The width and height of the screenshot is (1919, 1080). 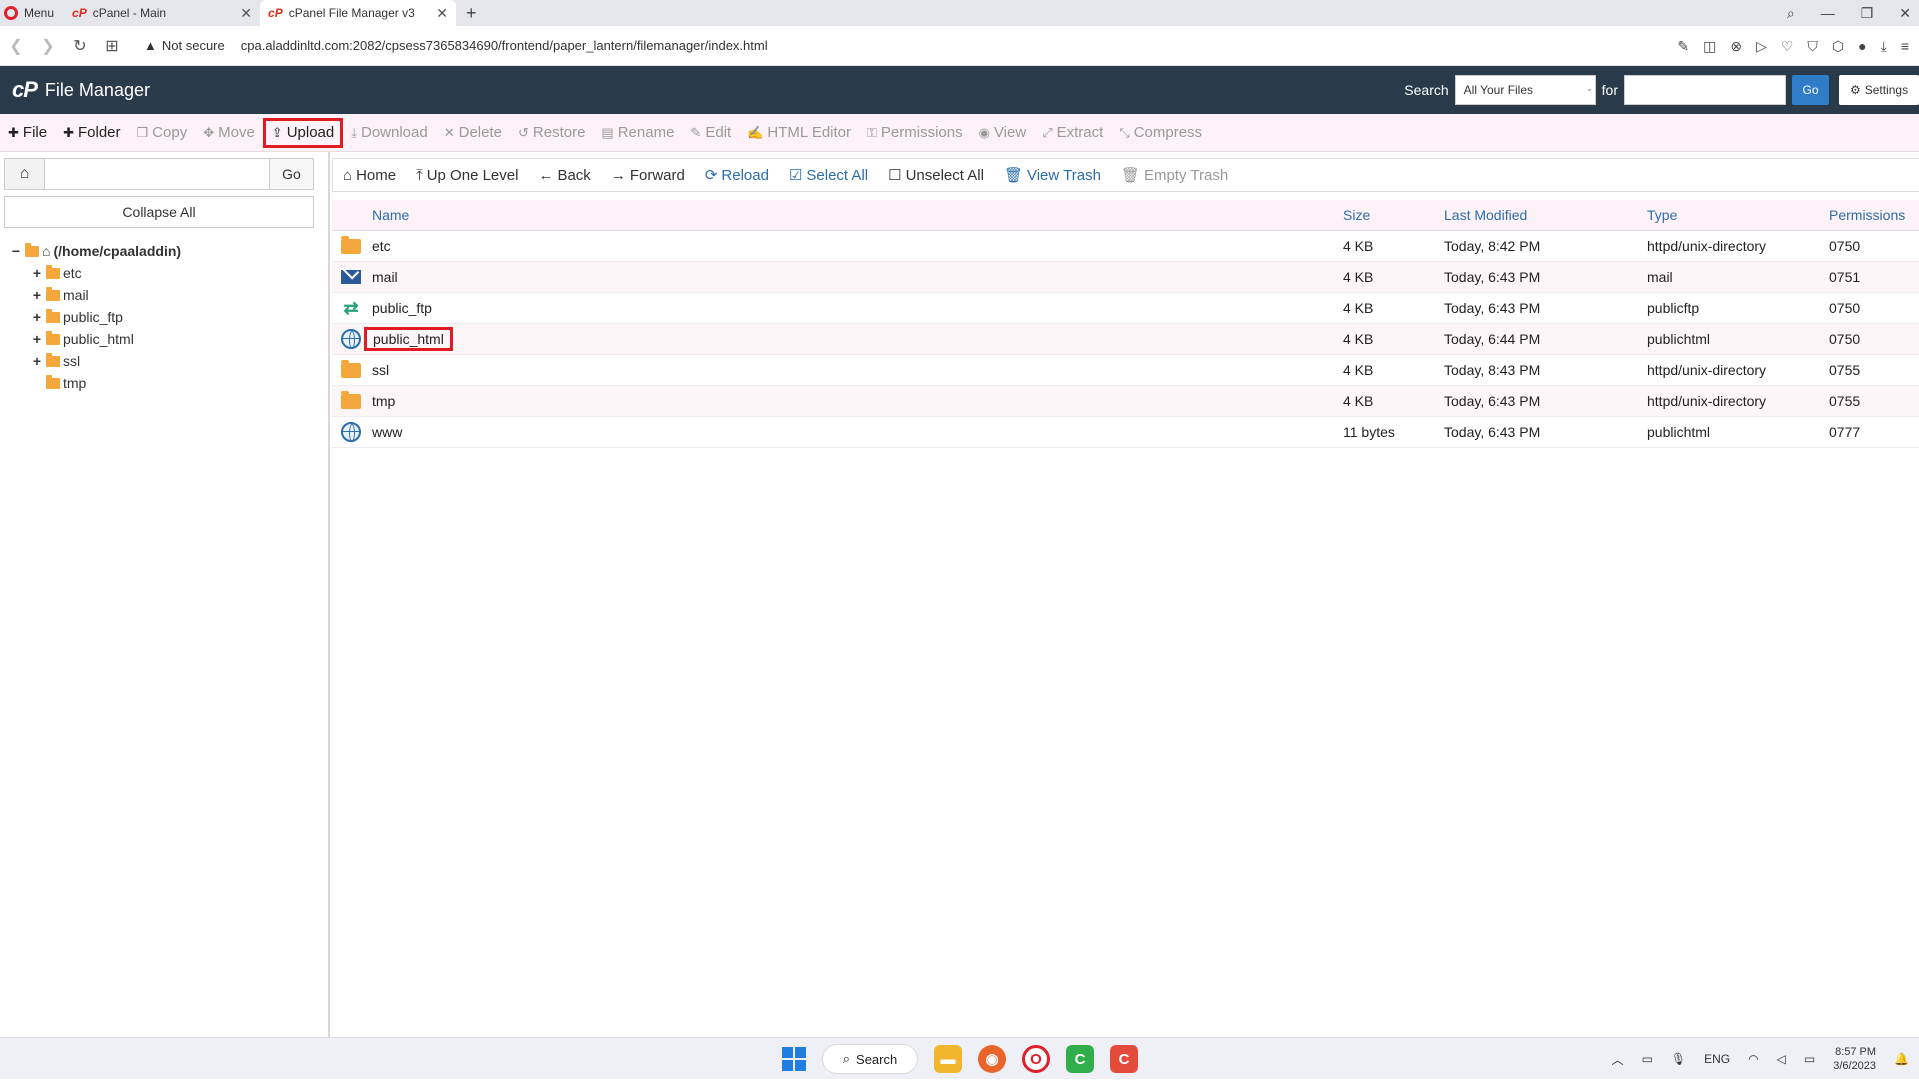 What do you see at coordinates (1647, 1059) in the screenshot?
I see `monitor-icon: ▭` at bounding box center [1647, 1059].